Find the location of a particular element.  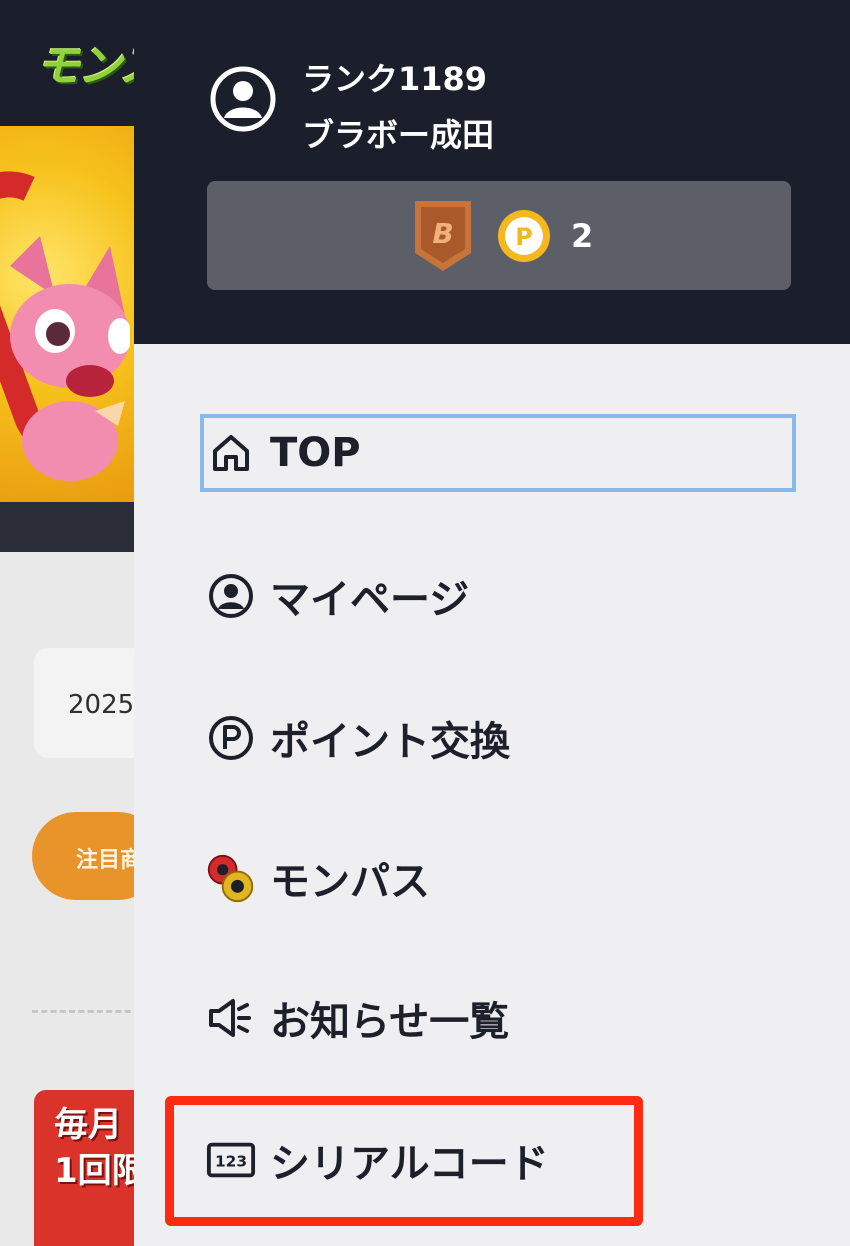

promo-line-2: 1回限 is located at coordinates (99, 1171).